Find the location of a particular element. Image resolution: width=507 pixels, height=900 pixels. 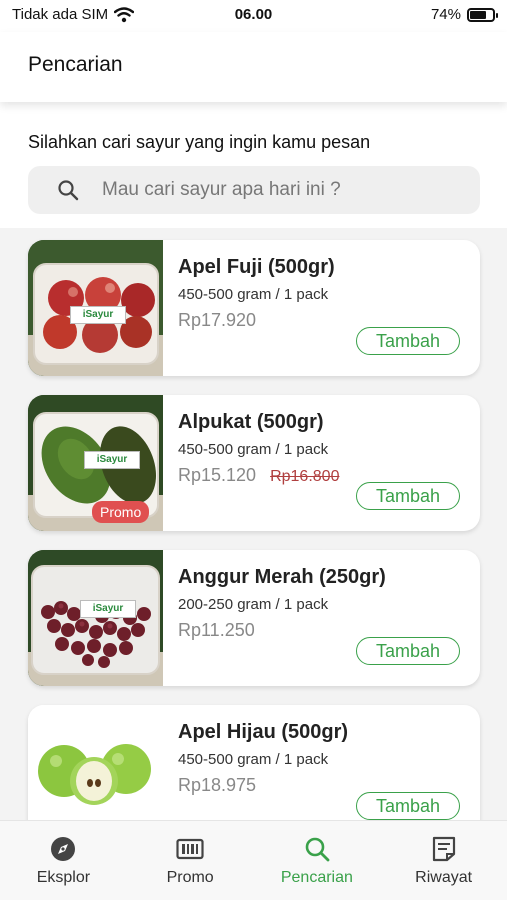

product-name: Apel Fuji (500gr) is located at coordinates (256, 267).